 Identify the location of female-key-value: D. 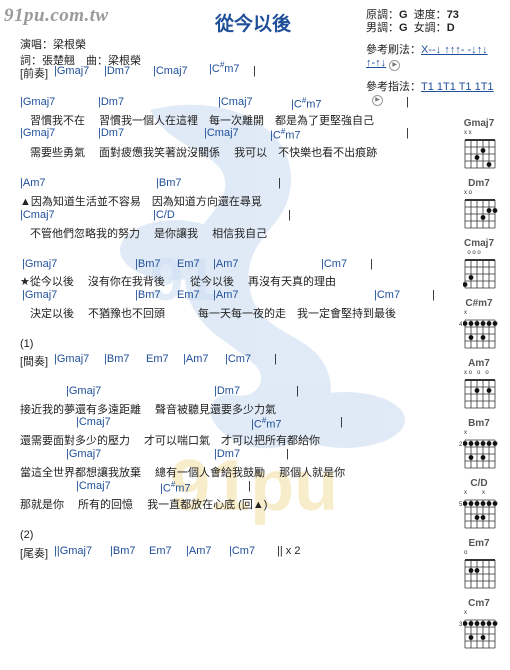
(450, 28).